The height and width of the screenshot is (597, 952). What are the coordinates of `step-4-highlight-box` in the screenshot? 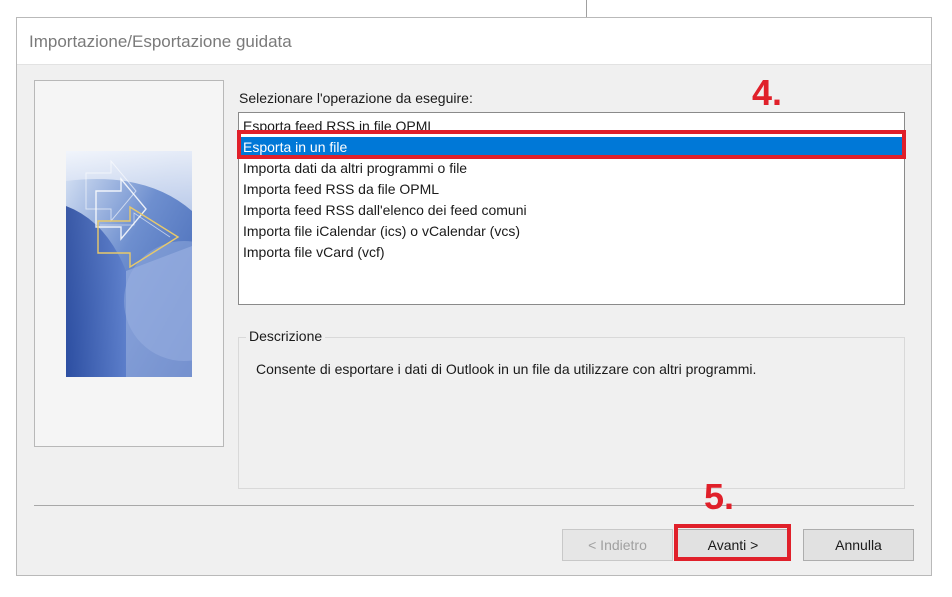 It's located at (571, 144).